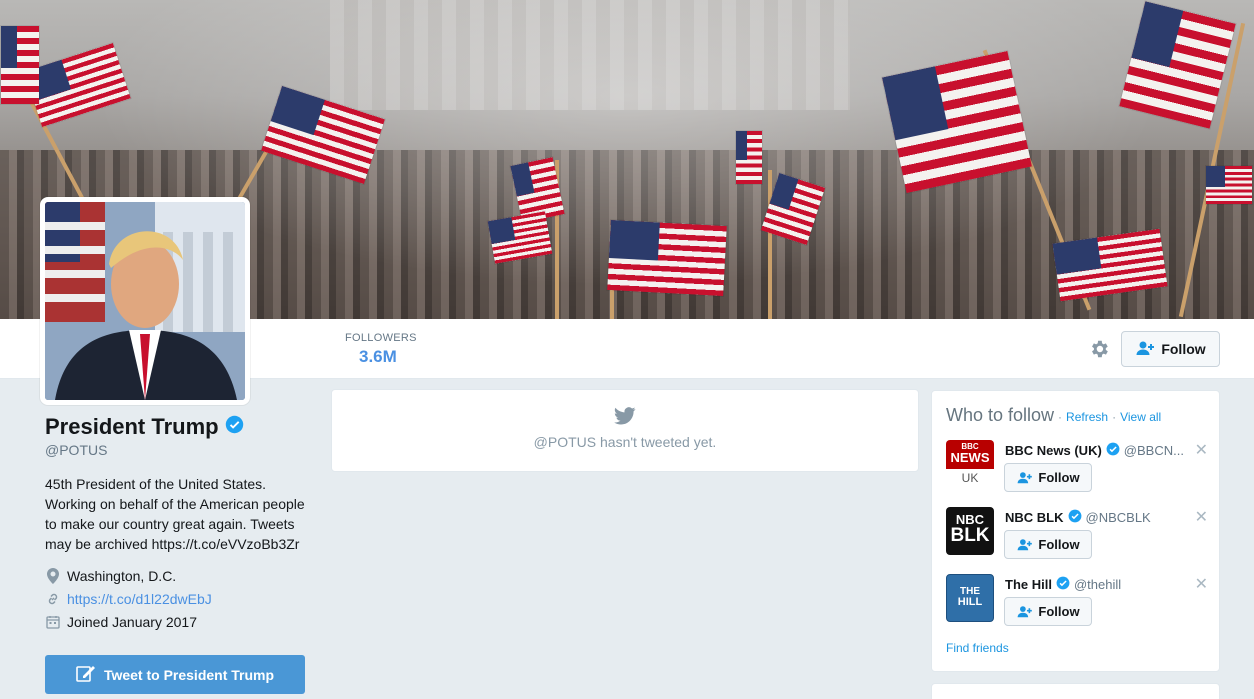 This screenshot has height=699, width=1254. I want to click on empty-timeline: @POTUS hasn't tweeted yet., so click(625, 430).